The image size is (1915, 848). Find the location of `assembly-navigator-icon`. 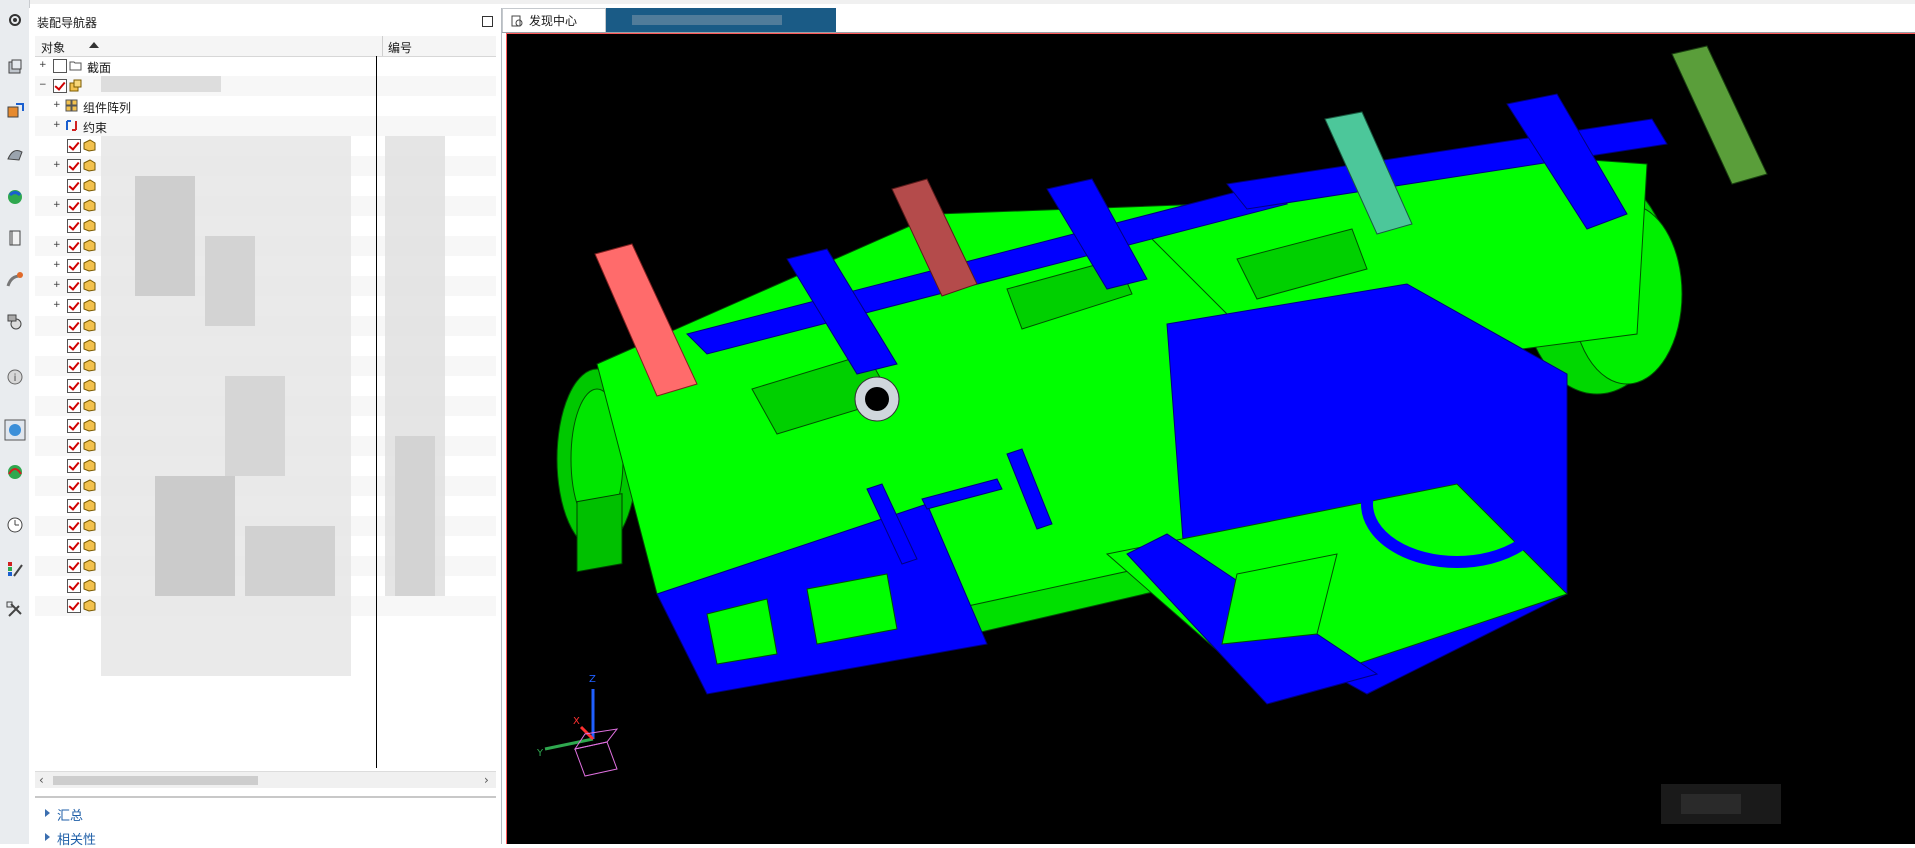

assembly-navigator-icon is located at coordinates (15, 68).